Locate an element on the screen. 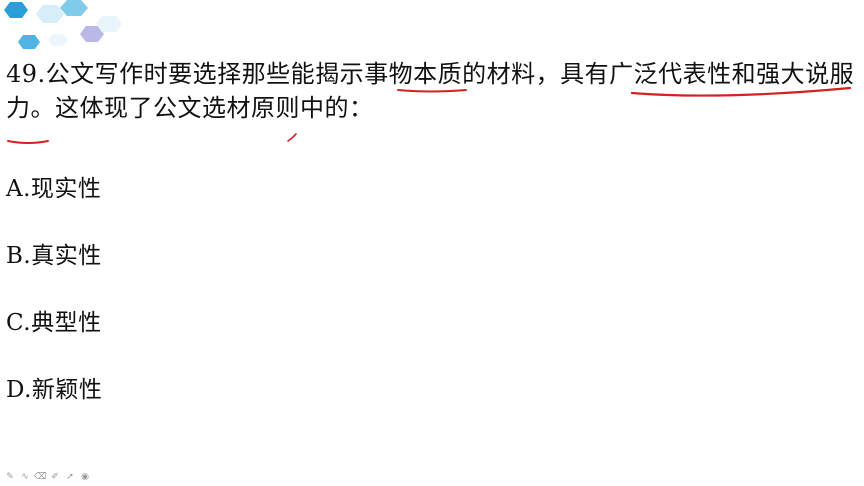 Image resolution: width=864 pixels, height=486 pixels. hexagon-light is located at coordinates (50, 14).